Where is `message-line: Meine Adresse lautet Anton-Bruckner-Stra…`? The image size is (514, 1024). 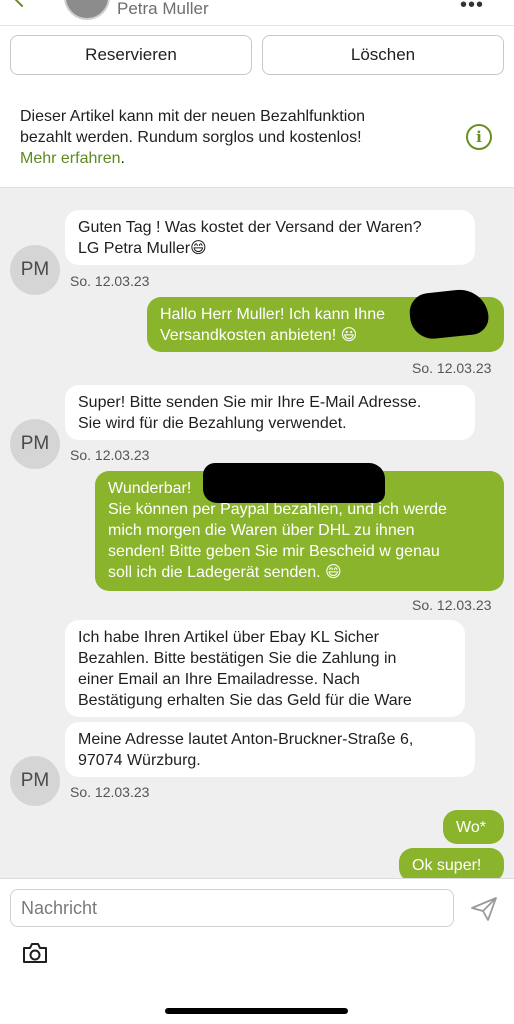
message-line: Meine Adresse lautet Anton-Bruckner-Stra… is located at coordinates (246, 739).